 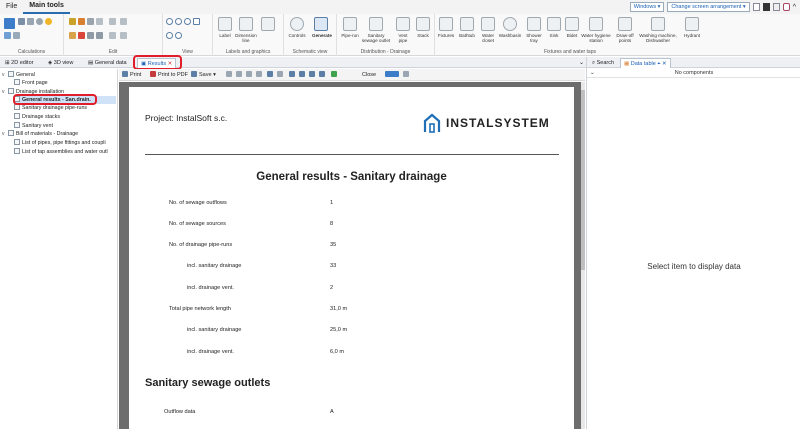 What do you see at coordinates (510, 24) in the screenshot?
I see `washbasin-icon` at bounding box center [510, 24].